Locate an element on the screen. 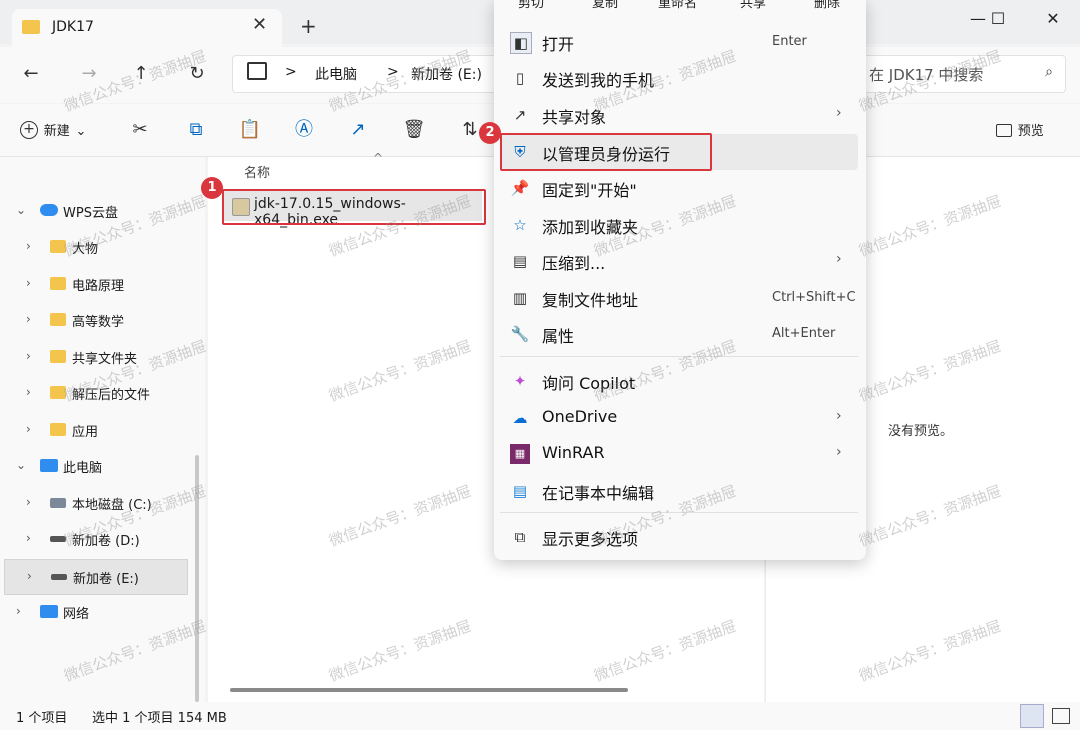  preview-pane-icon is located at coordinates (1004, 130).